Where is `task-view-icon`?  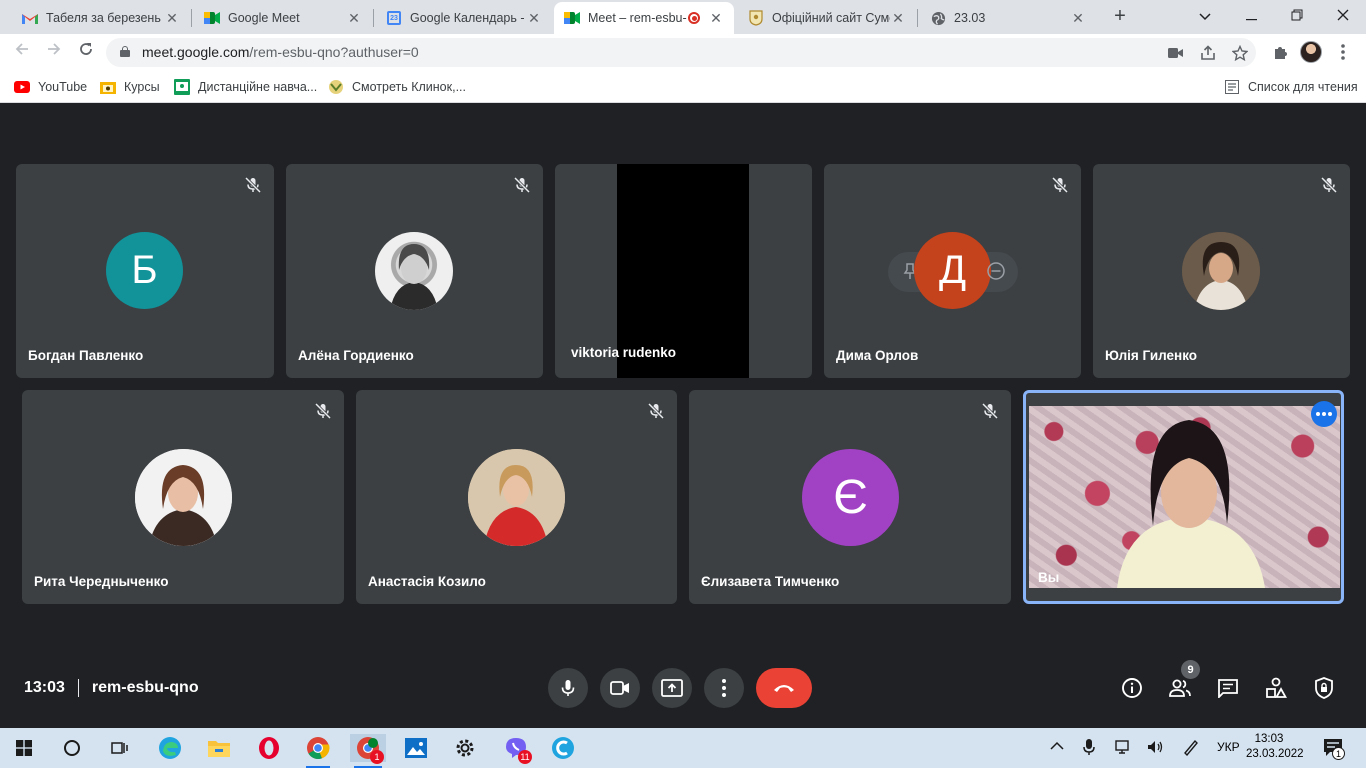
task-view-icon is located at coordinates (120, 748).